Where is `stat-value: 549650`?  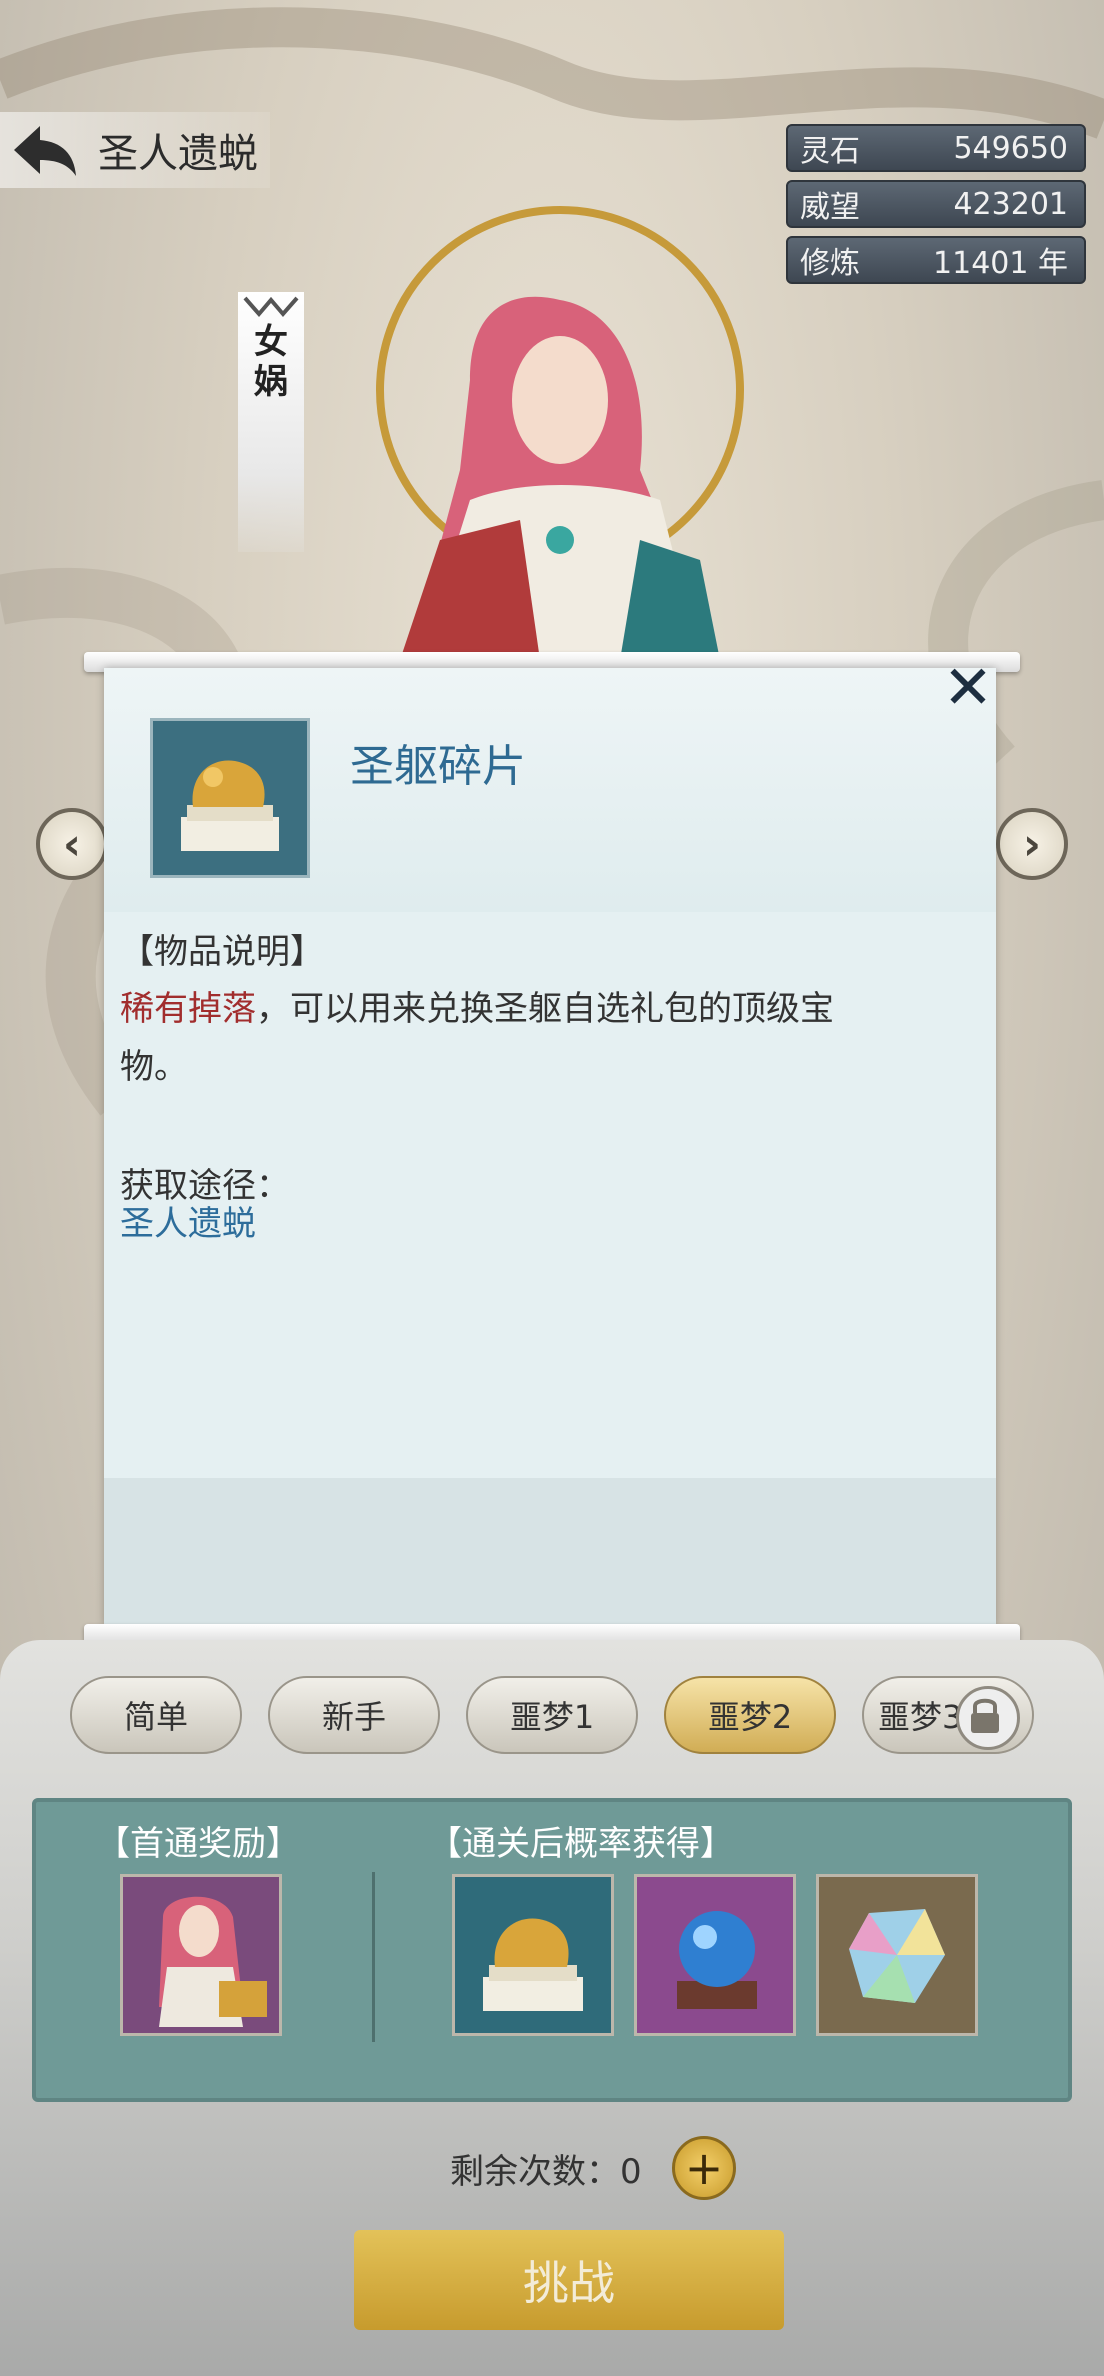 stat-value: 549650 is located at coordinates (1010, 148).